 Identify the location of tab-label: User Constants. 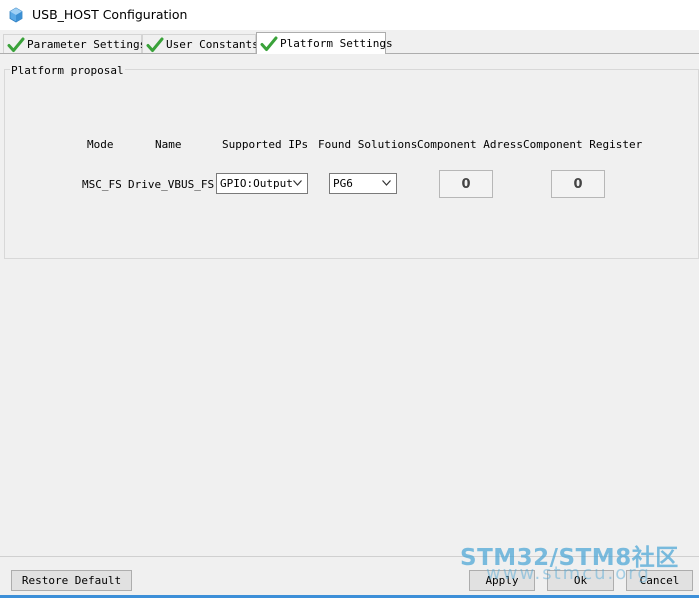
(212, 44).